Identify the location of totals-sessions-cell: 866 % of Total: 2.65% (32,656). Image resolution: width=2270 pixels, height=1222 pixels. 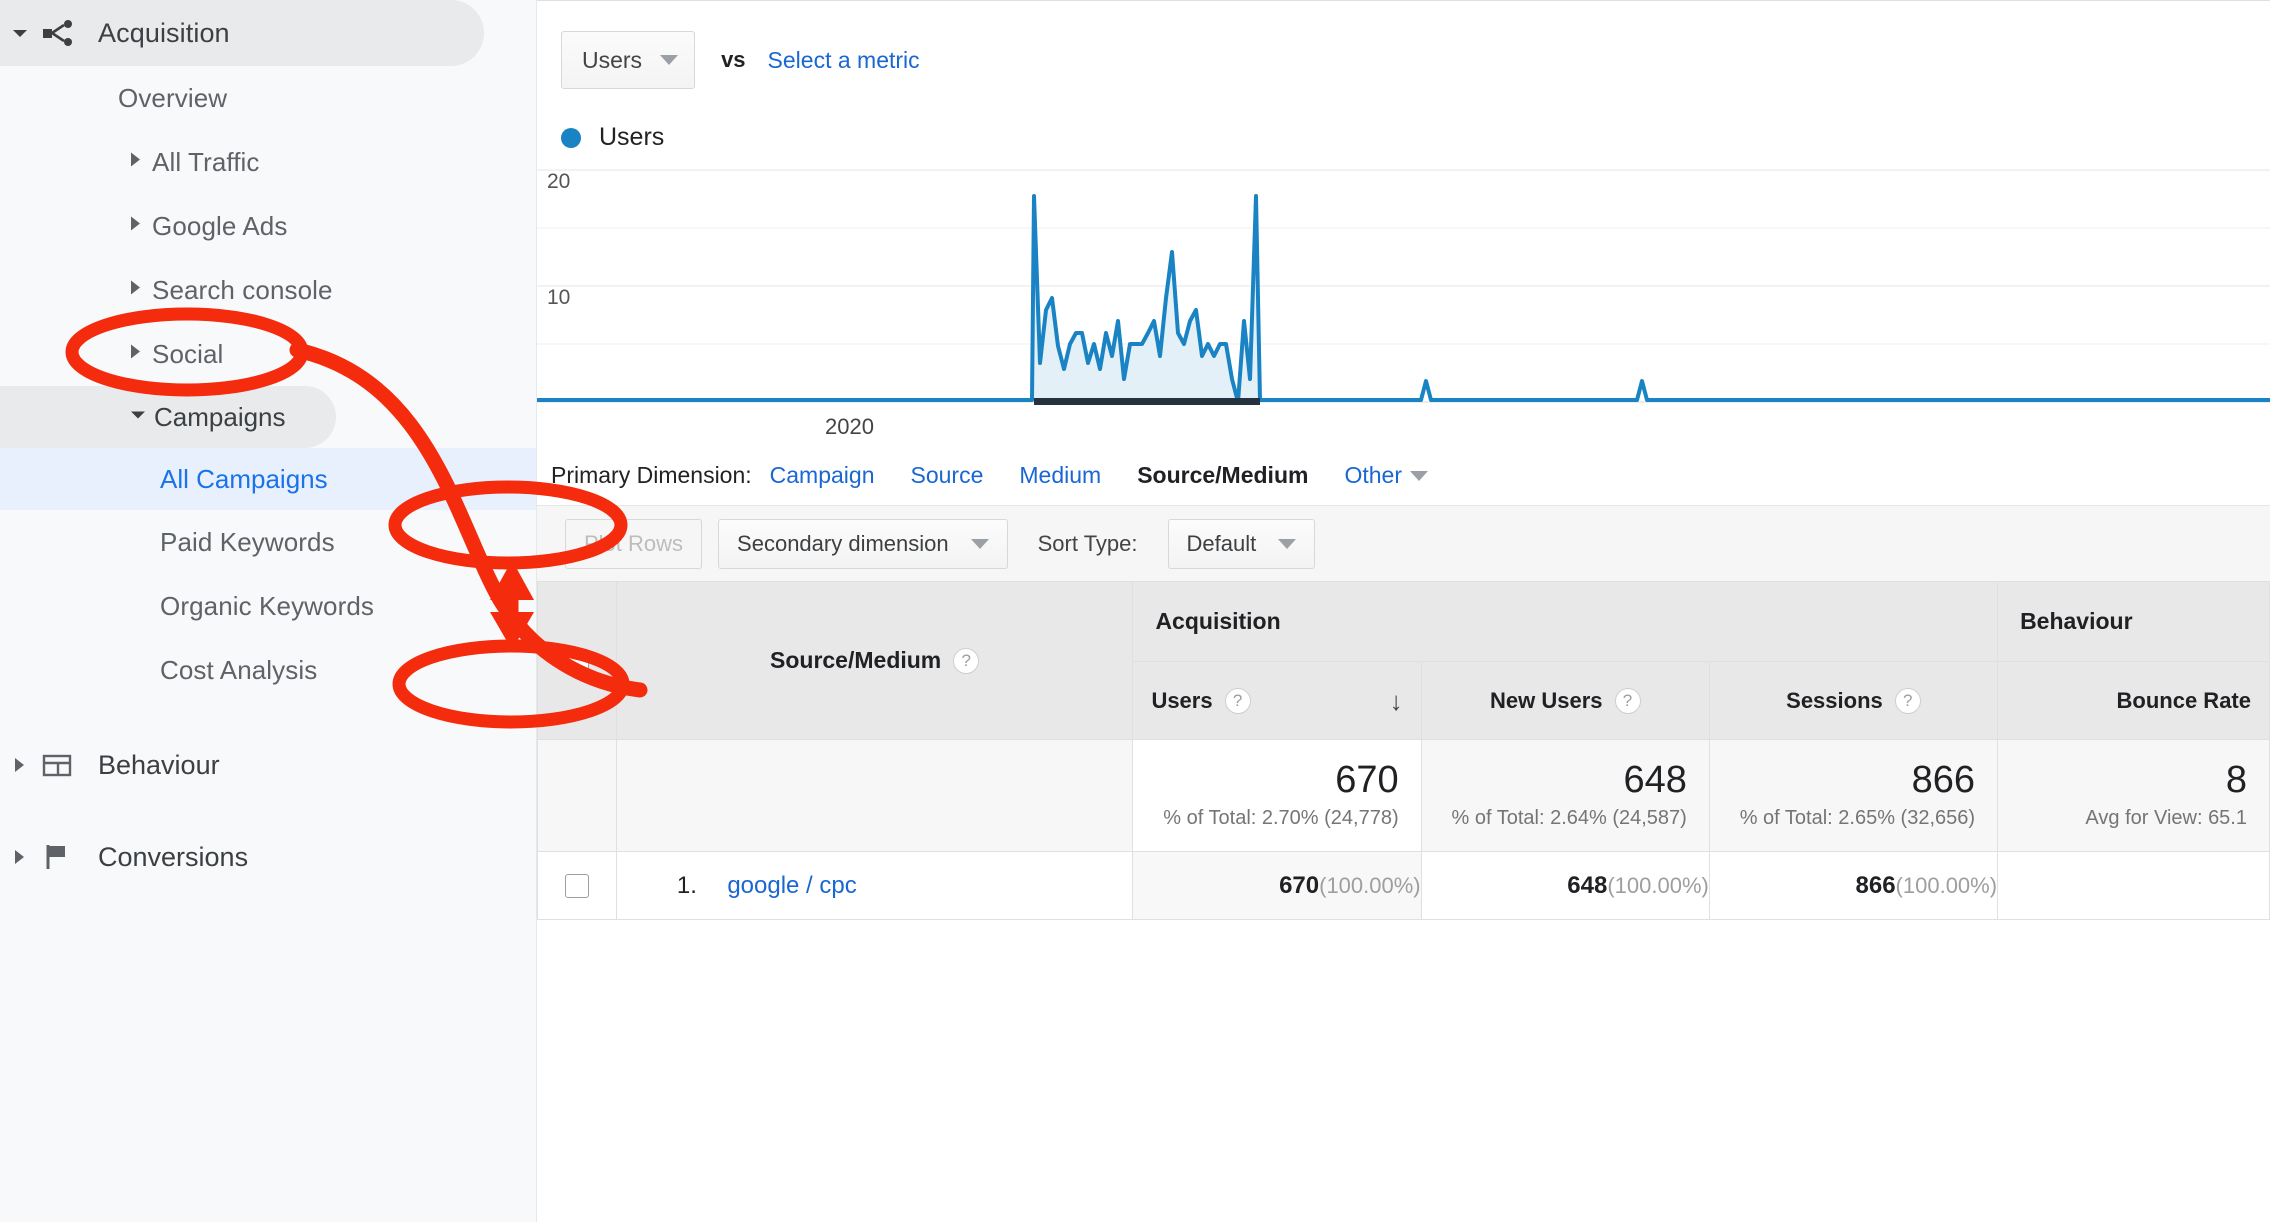
(1853, 795).